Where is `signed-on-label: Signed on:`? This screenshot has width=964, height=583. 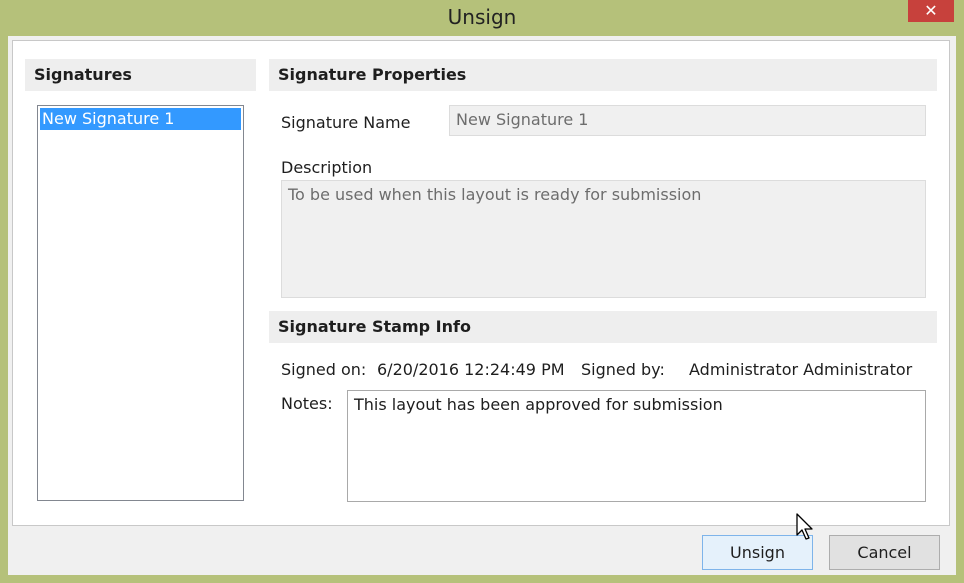 signed-on-label: Signed on: is located at coordinates (324, 369).